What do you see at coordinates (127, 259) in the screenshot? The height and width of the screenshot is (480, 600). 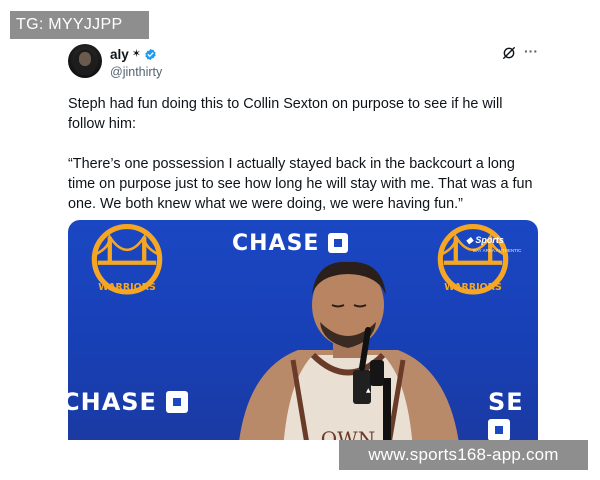 I see `warriors-logo-left: WARRIORS` at bounding box center [127, 259].